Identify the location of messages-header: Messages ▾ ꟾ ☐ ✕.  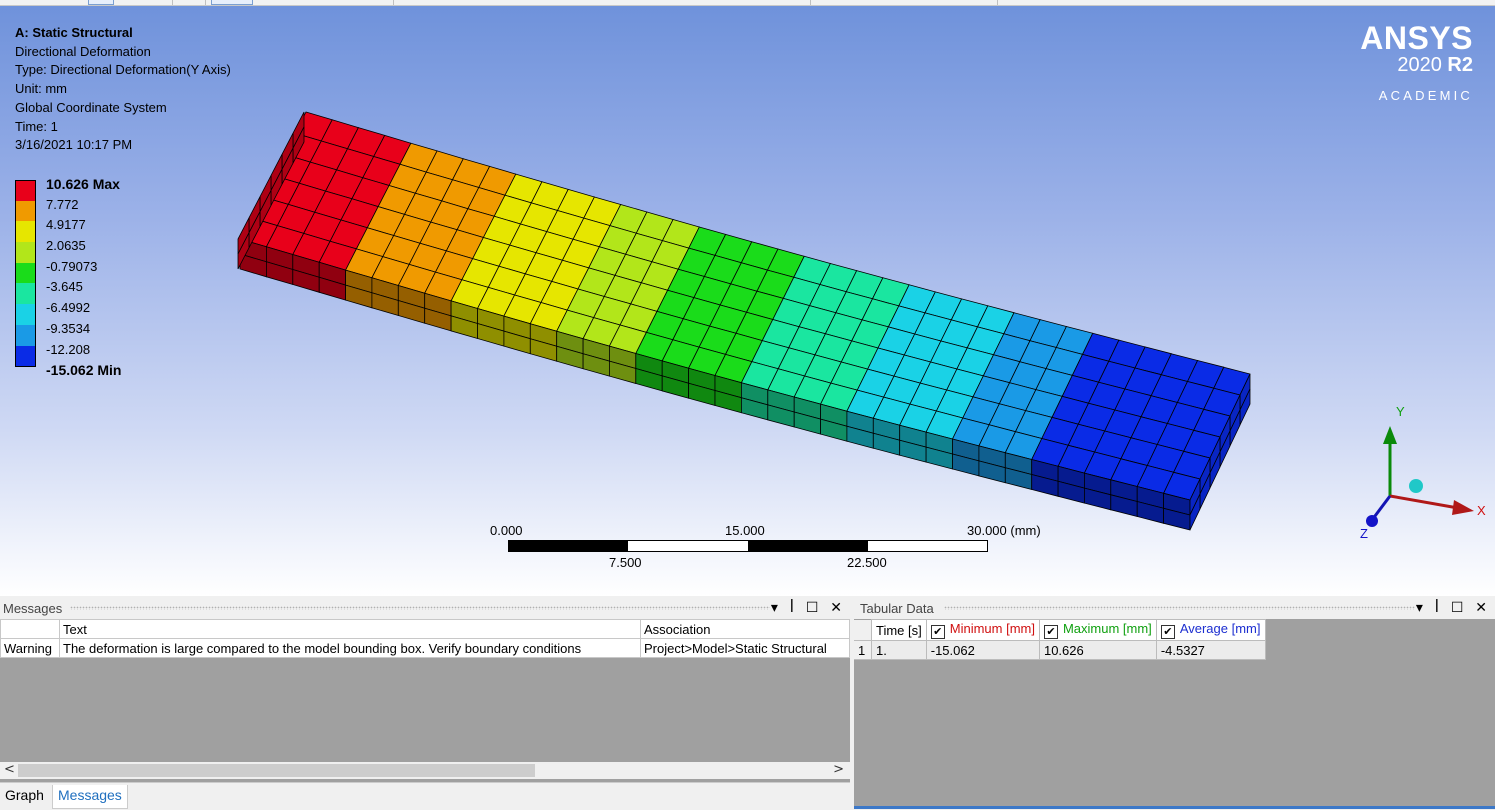
(425, 608).